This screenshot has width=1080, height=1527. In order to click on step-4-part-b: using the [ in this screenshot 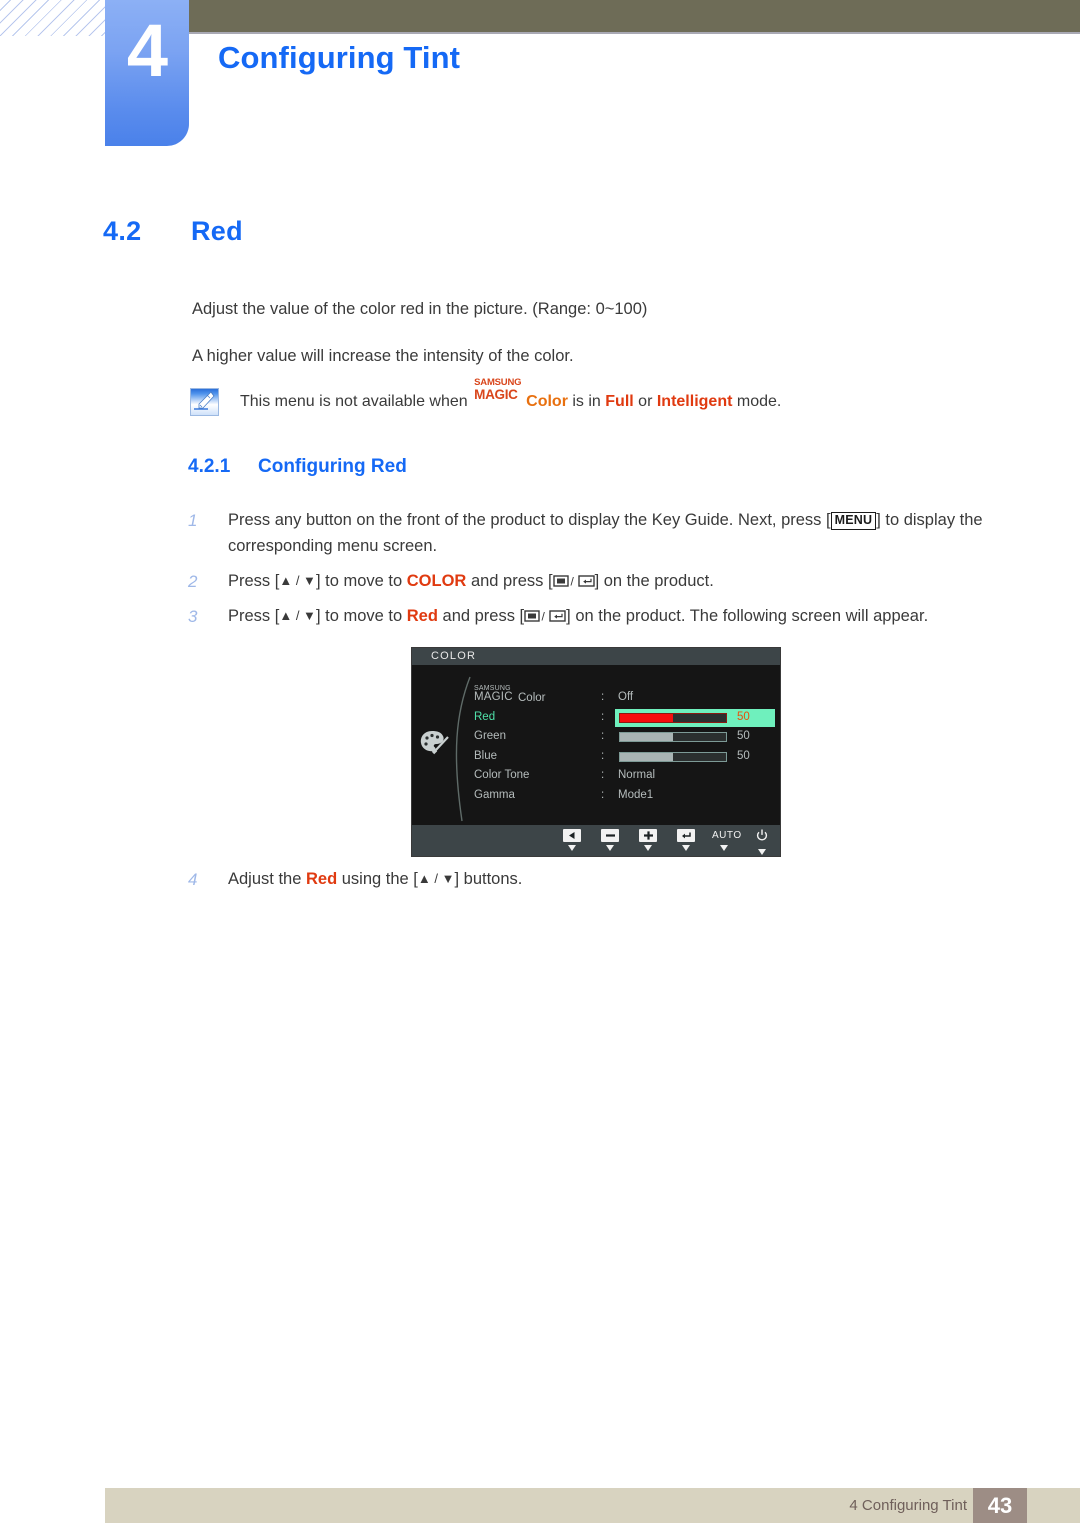, I will do `click(379, 879)`.